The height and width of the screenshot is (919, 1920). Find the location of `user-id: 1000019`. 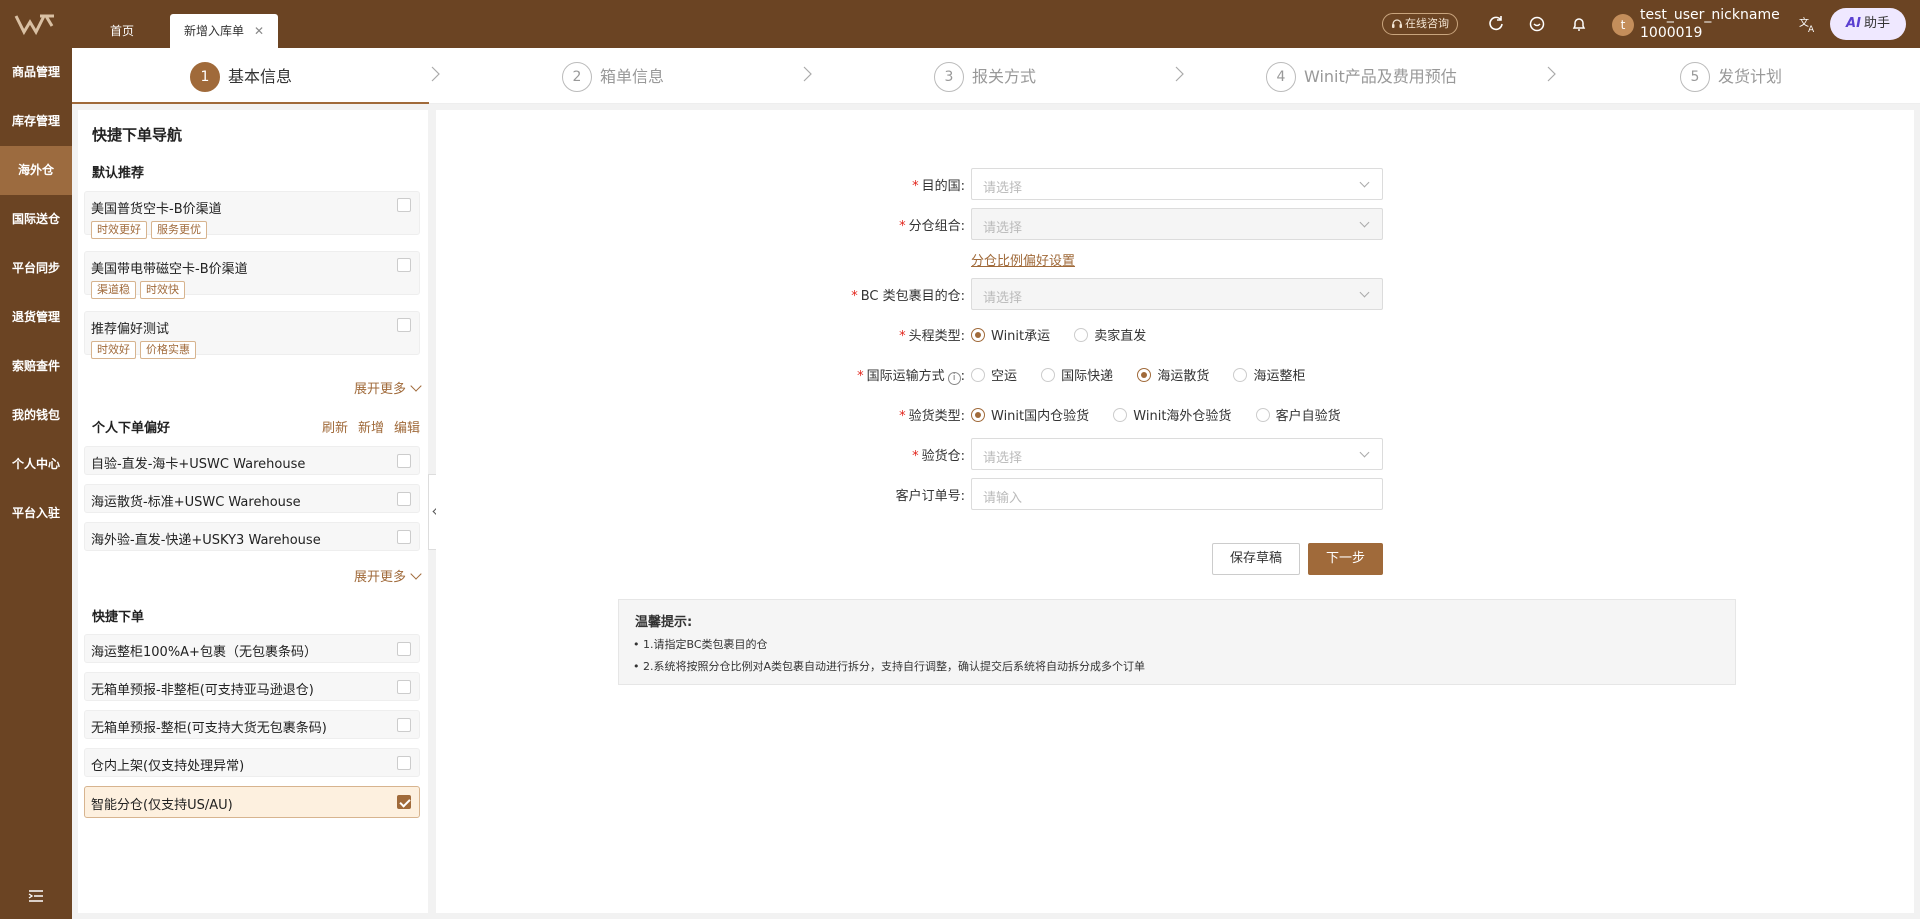

user-id: 1000019 is located at coordinates (1671, 33).